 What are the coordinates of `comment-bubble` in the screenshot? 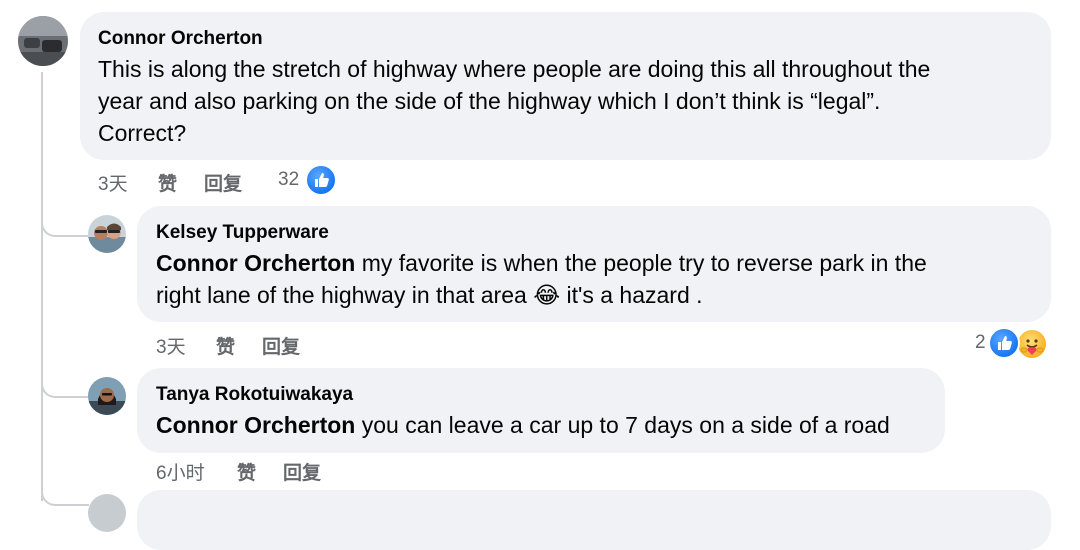 It's located at (594, 520).